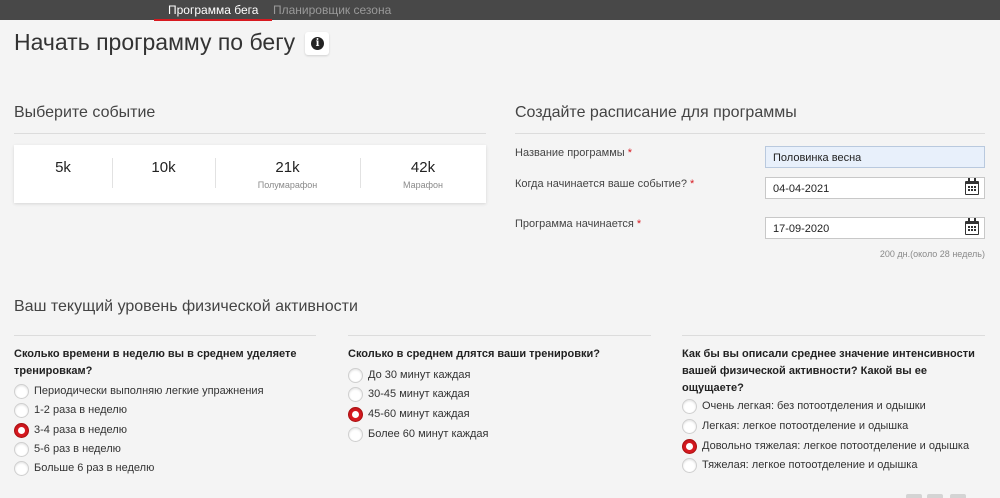 This screenshot has height=498, width=1000. Describe the element at coordinates (801, 189) in the screenshot. I see `event-date-value: 04-04-2021` at that location.